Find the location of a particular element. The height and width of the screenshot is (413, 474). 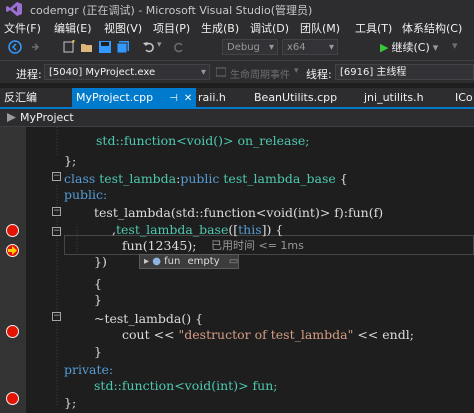

code-text: ); is located at coordinates (192, 245).